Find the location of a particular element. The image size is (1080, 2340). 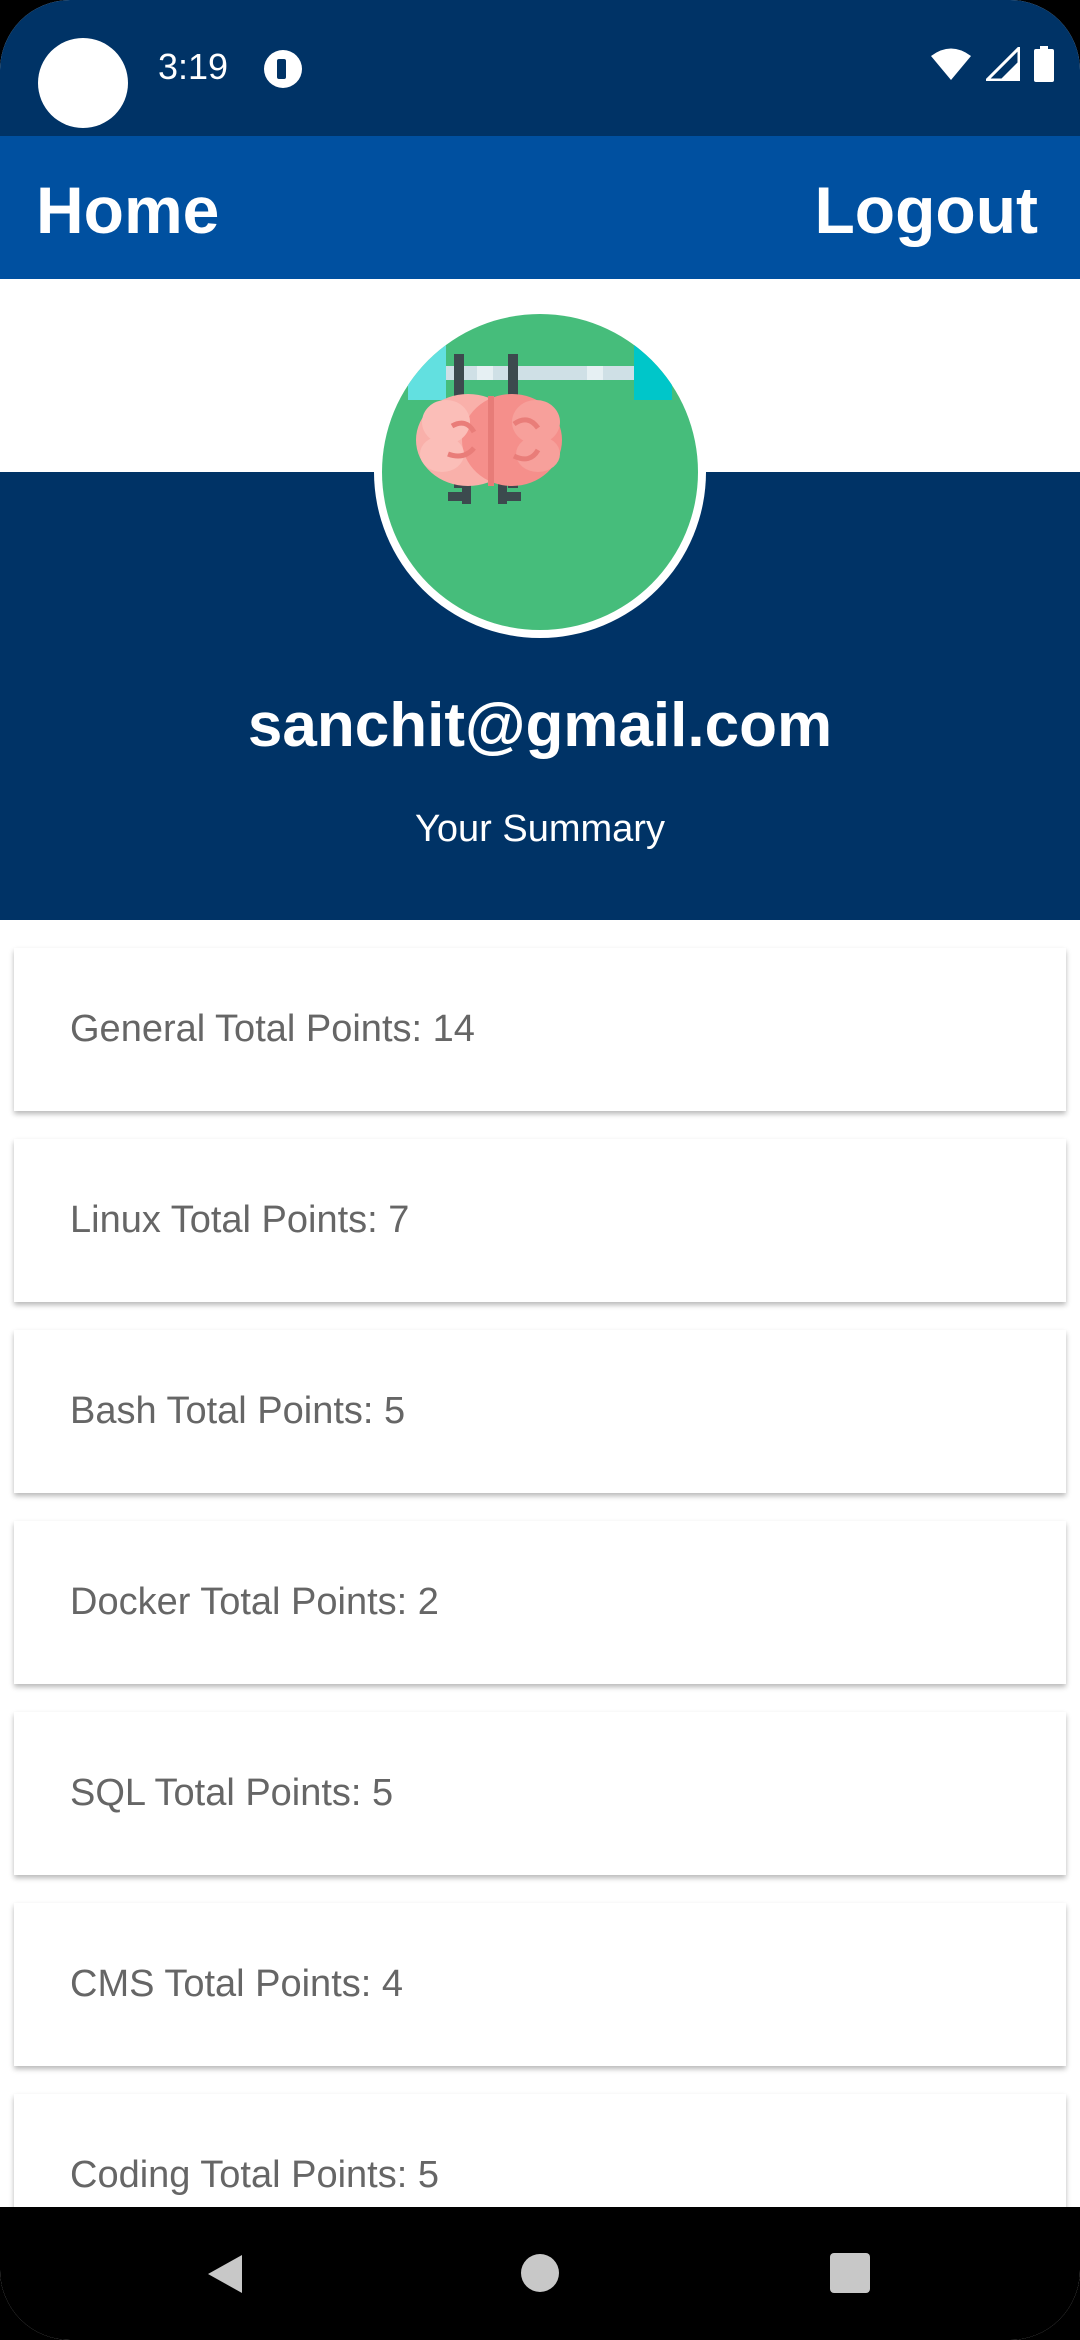

points-card-general: General Total Points: 14 is located at coordinates (540, 1029).